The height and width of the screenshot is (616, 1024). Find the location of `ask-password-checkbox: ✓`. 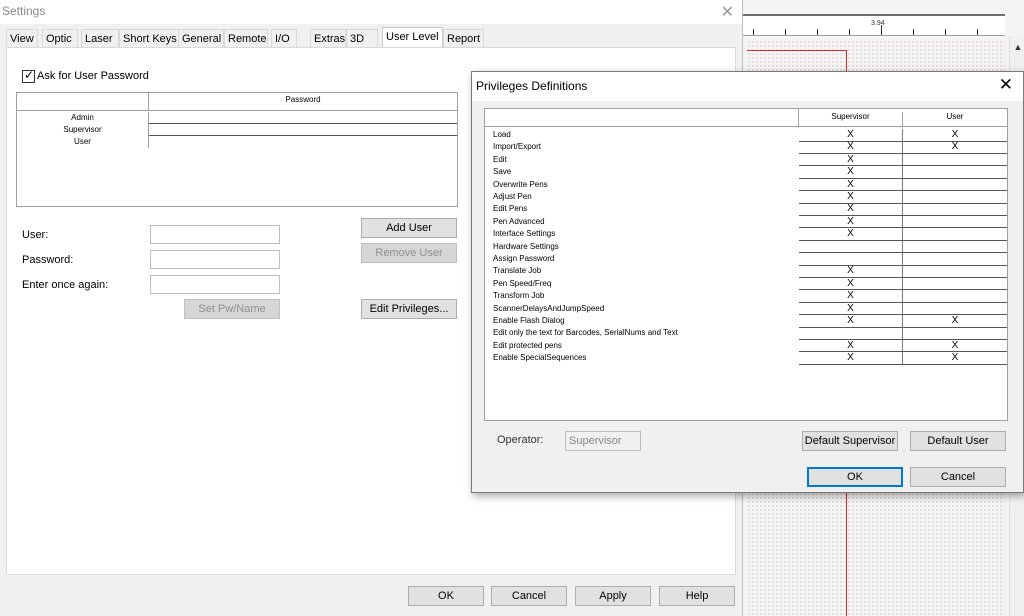

ask-password-checkbox: ✓ is located at coordinates (28, 75).